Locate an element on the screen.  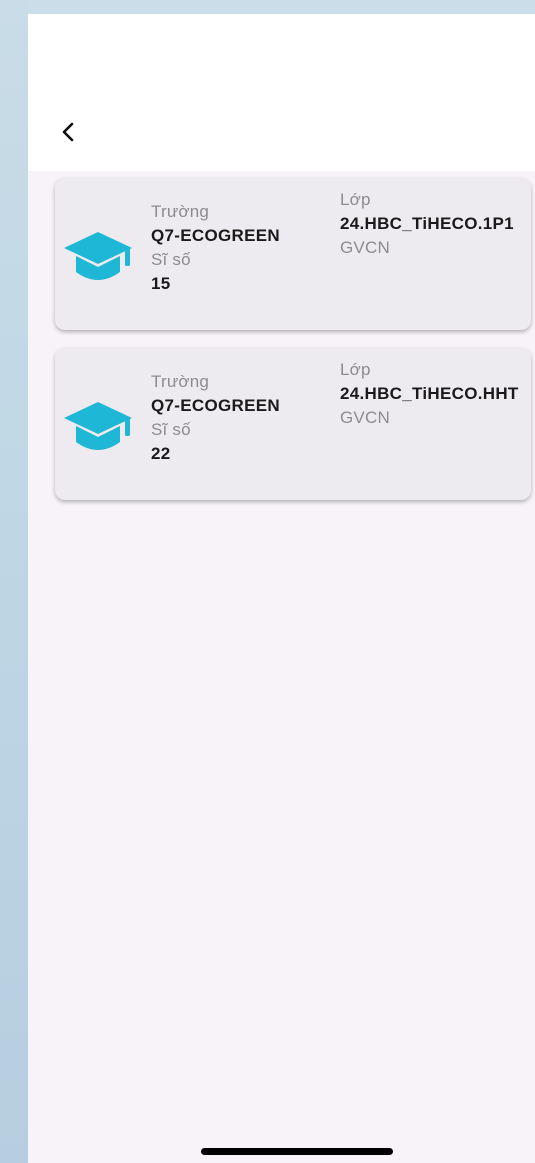
school-info: Trường Q7-ECOGREEN Sĩ số 15 is located at coordinates (236, 248).